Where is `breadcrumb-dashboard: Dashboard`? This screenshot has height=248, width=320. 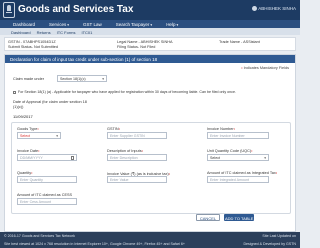 breadcrumb-dashboard: Dashboard is located at coordinates (21, 31).